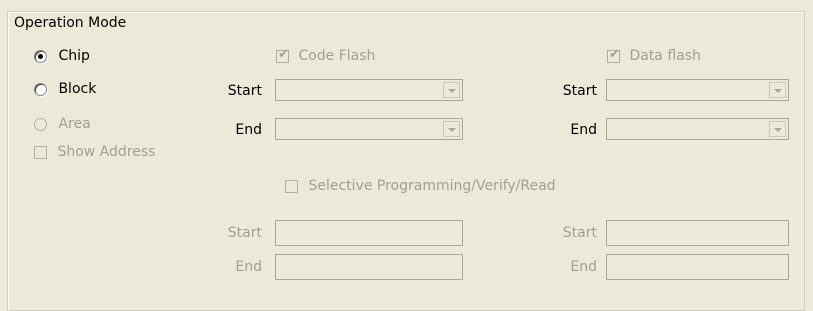  I want to click on selective-left-start-label: Start, so click(244, 233).